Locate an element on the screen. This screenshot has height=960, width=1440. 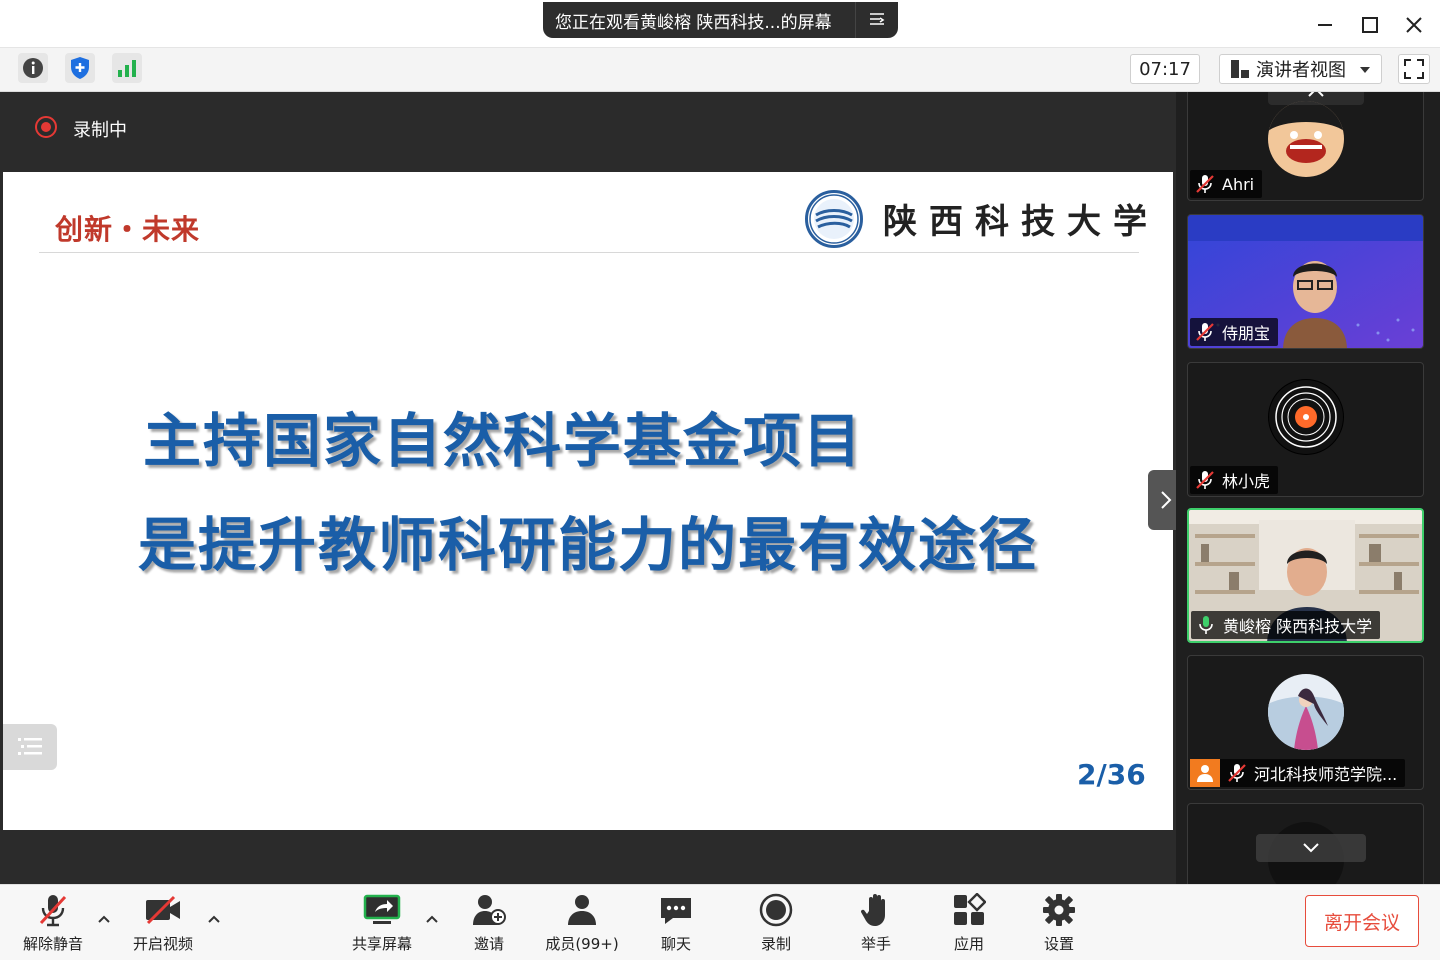
university-logo is located at coordinates (834, 219).